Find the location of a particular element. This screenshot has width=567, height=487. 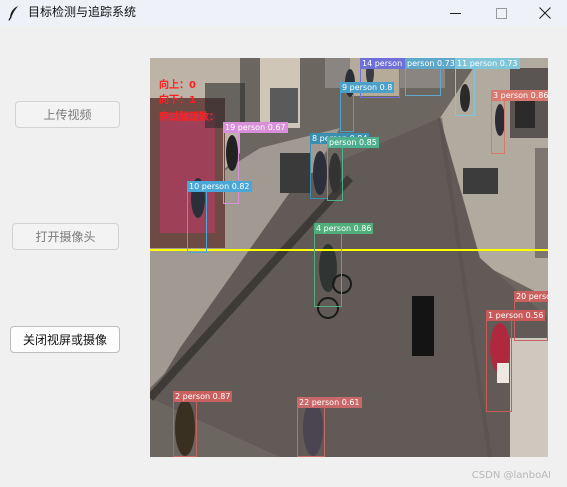

maximize-icon is located at coordinates (501, 13).